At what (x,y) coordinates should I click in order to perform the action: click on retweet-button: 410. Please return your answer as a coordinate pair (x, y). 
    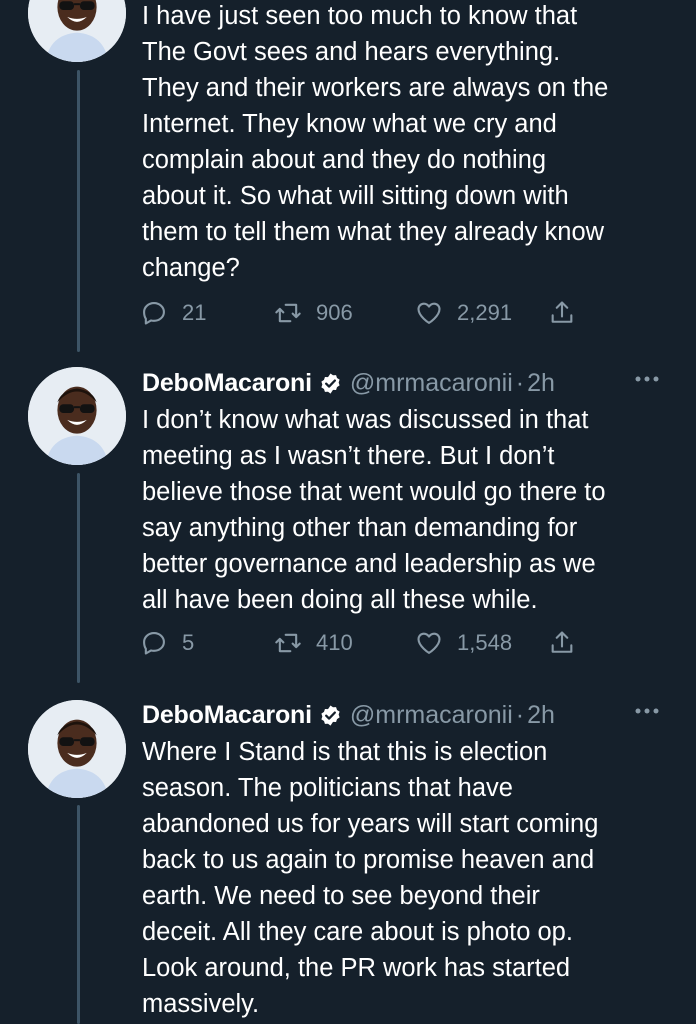
    Looking at the image, I should click on (313, 643).